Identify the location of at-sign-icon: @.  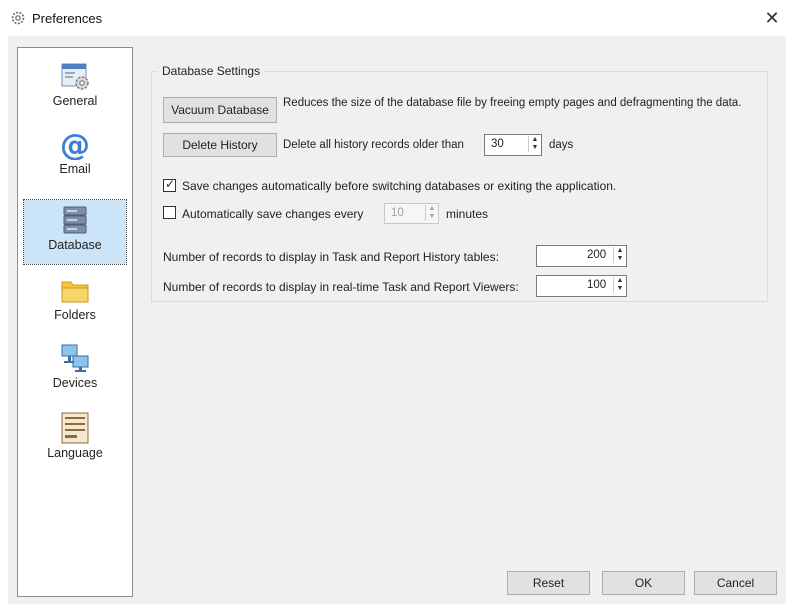
(75, 144).